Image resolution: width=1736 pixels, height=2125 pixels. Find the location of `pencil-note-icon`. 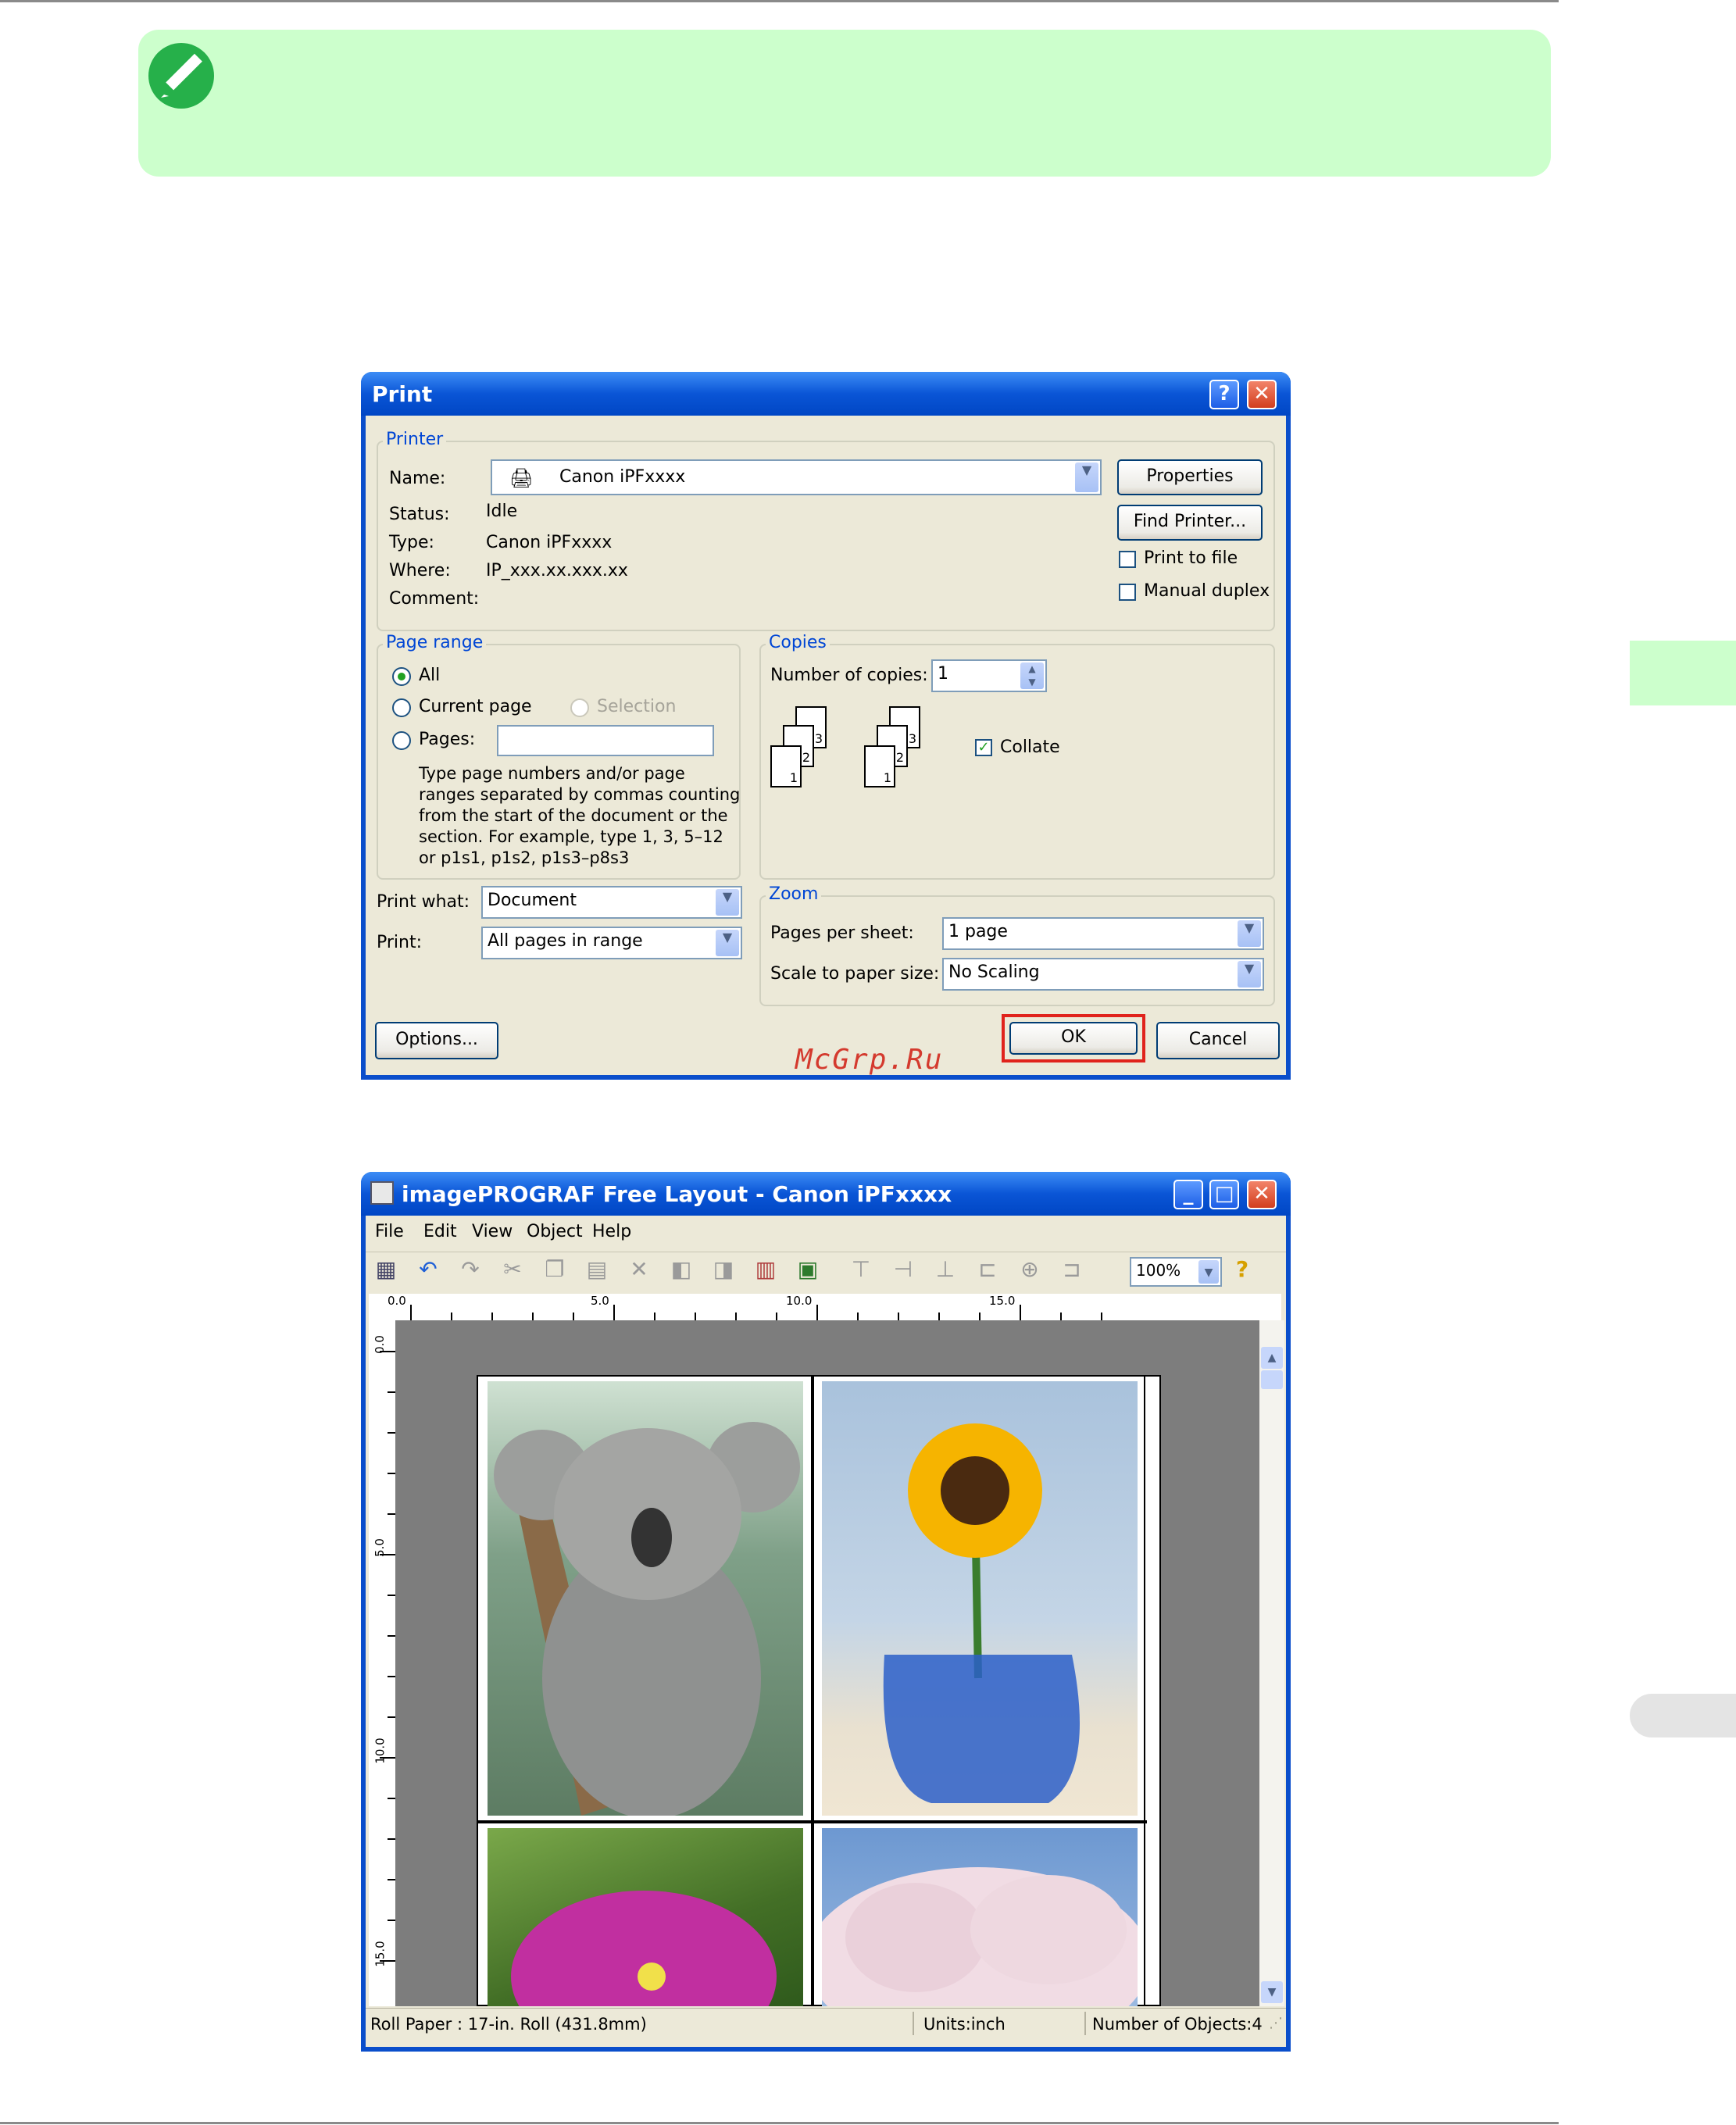

pencil-note-icon is located at coordinates (181, 76).